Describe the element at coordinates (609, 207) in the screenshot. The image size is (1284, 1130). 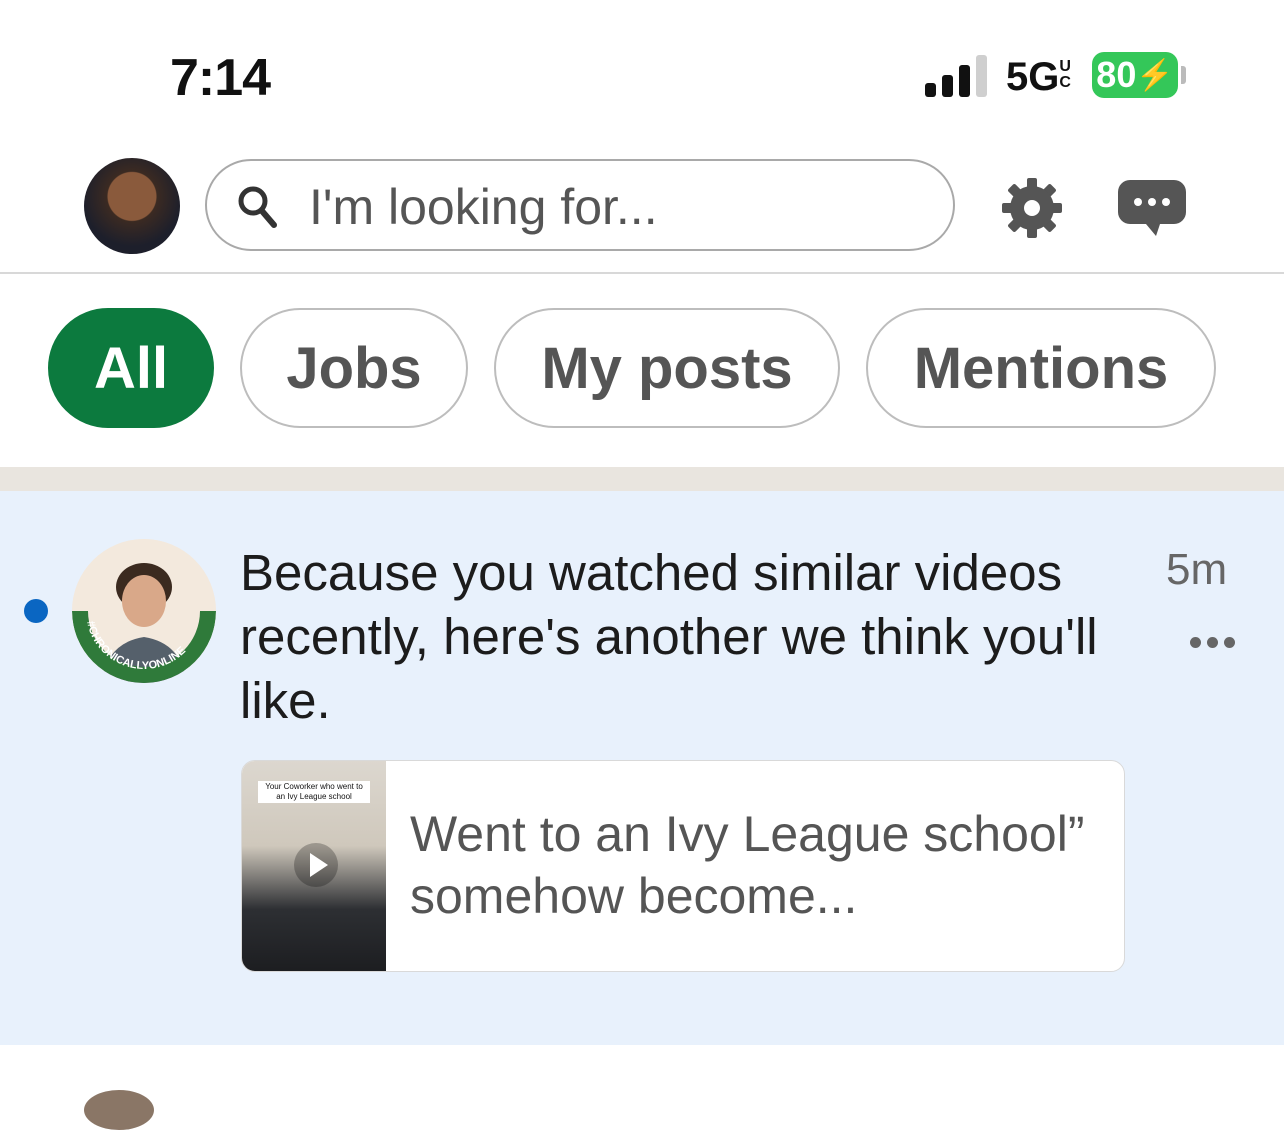
I see `search-input` at that location.